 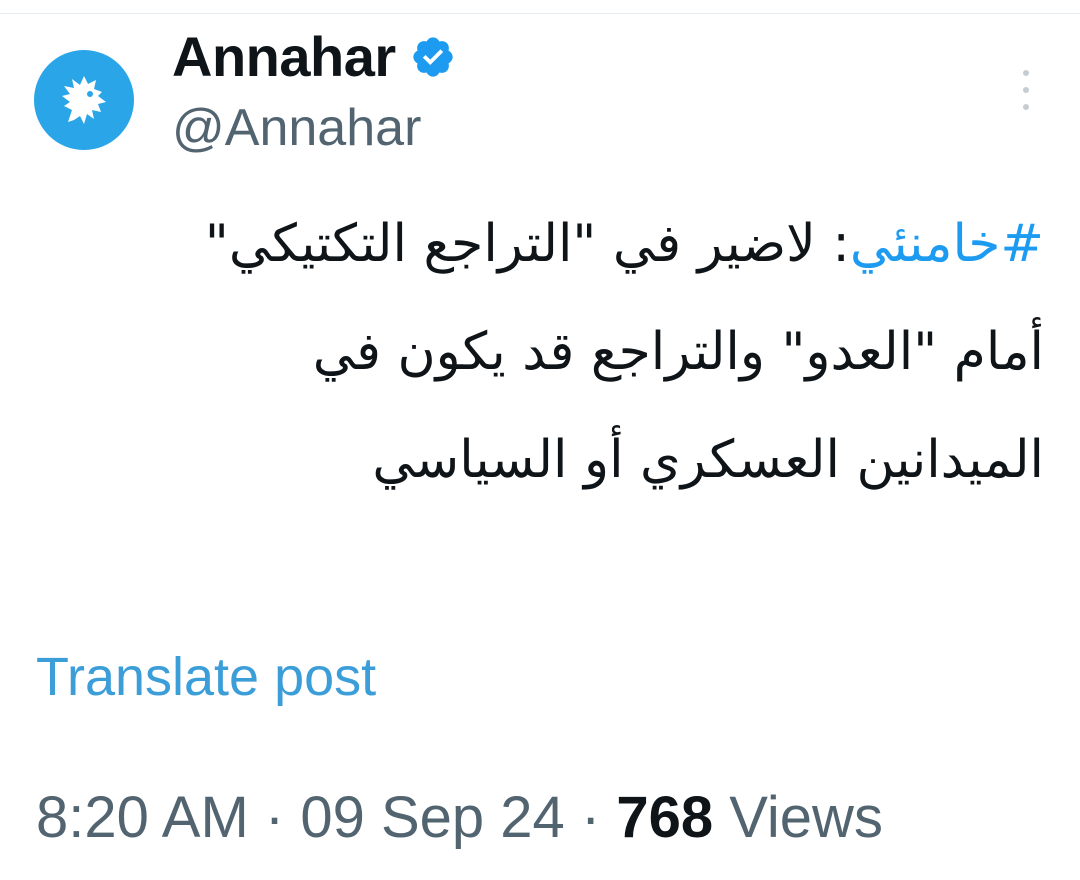 What do you see at coordinates (142, 817) in the screenshot?
I see `post-time: 8:20 AM` at bounding box center [142, 817].